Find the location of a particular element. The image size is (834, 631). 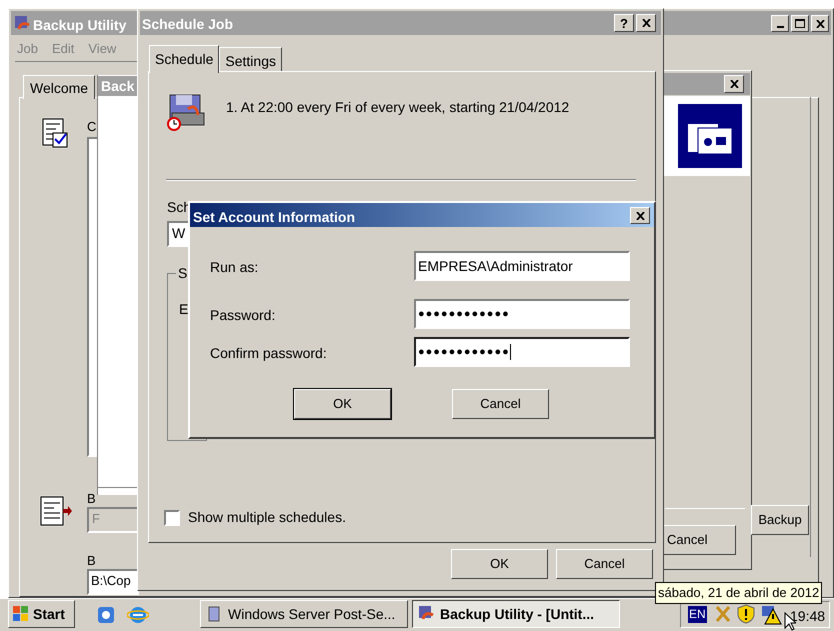

field-label: Password: is located at coordinates (243, 315).